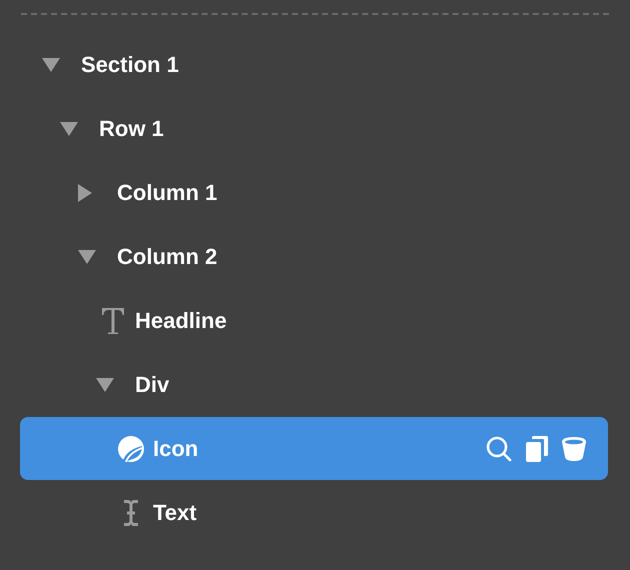 This screenshot has height=570, width=630. I want to click on node-label: Column 1, so click(167, 193).